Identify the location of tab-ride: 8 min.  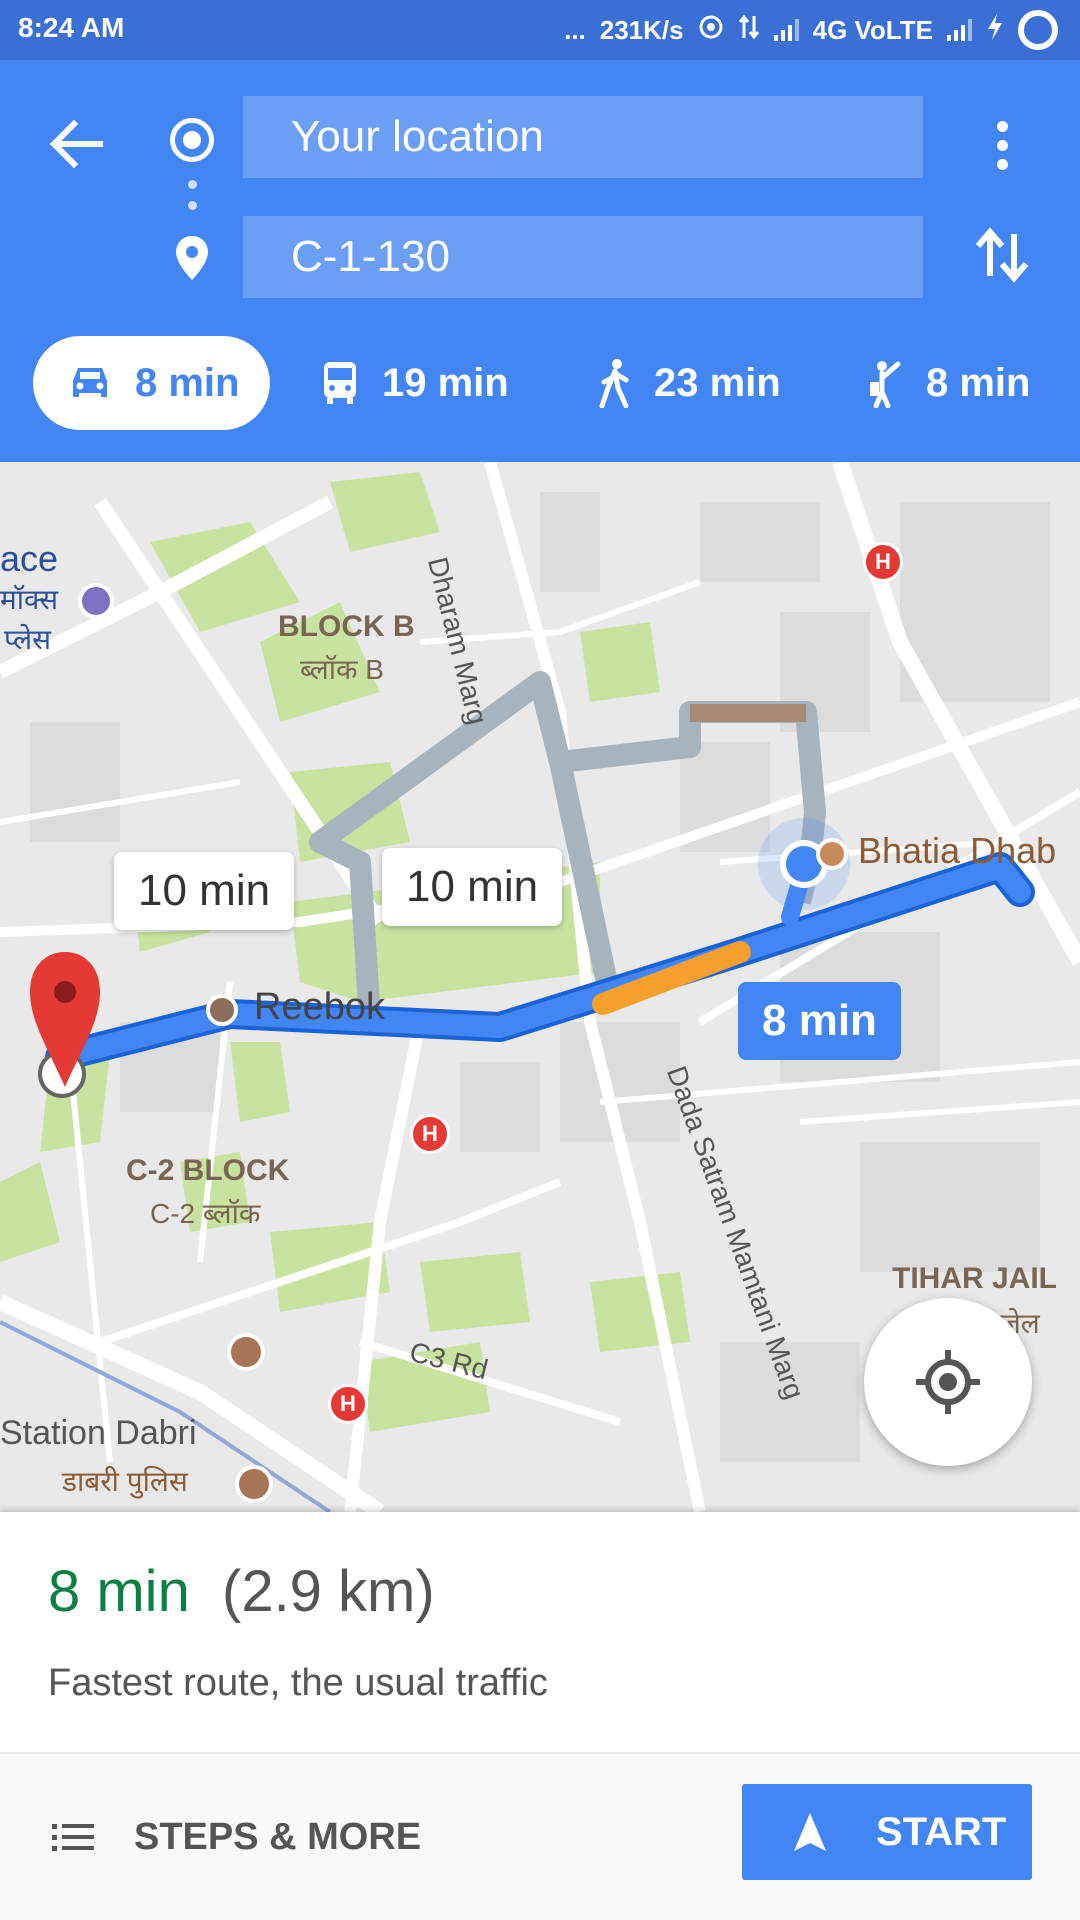
(949, 383).